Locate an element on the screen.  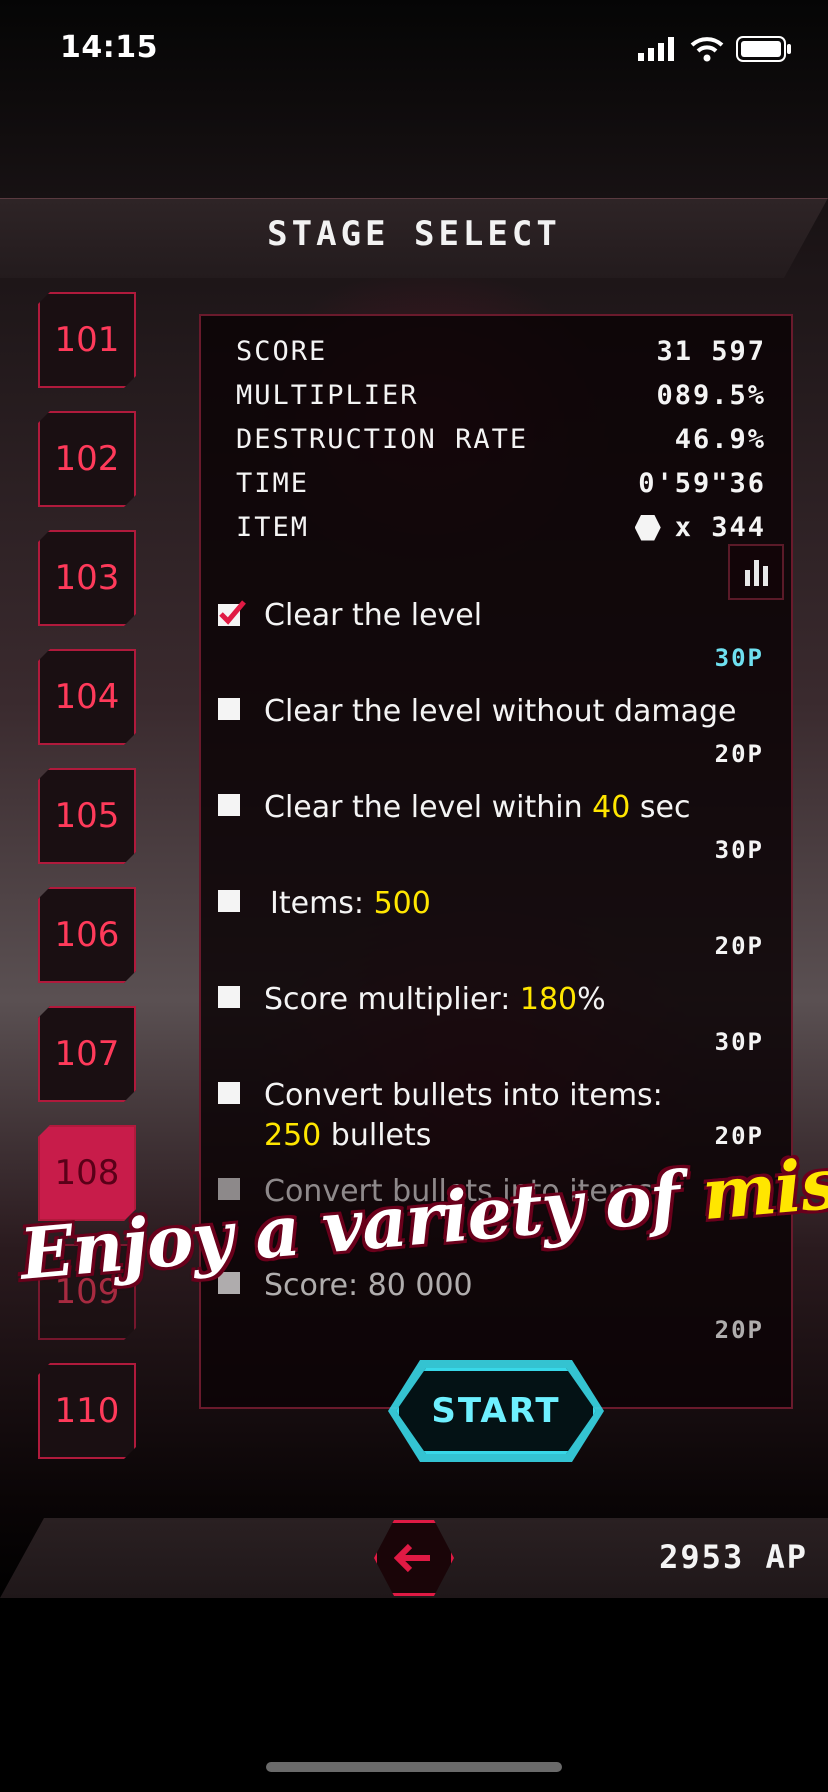
stat-score-label: SCORE is located at coordinates (282, 351).